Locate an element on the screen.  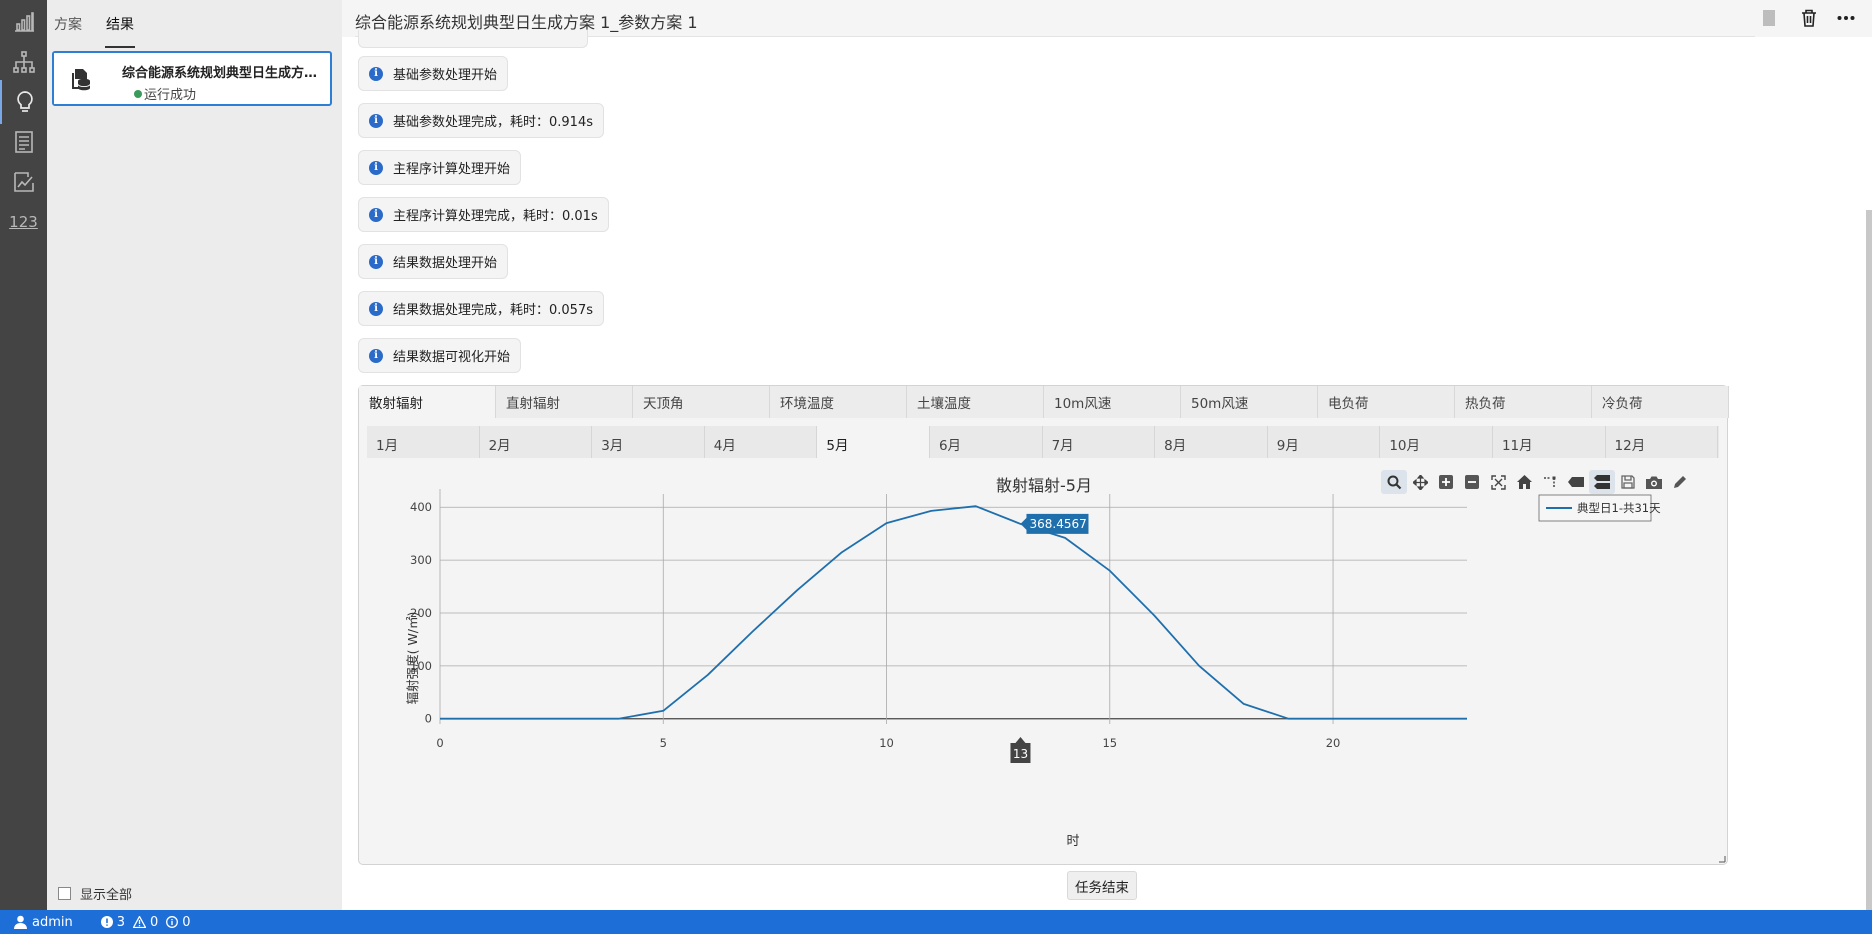
spike-lines-button is located at coordinates (1550, 482).